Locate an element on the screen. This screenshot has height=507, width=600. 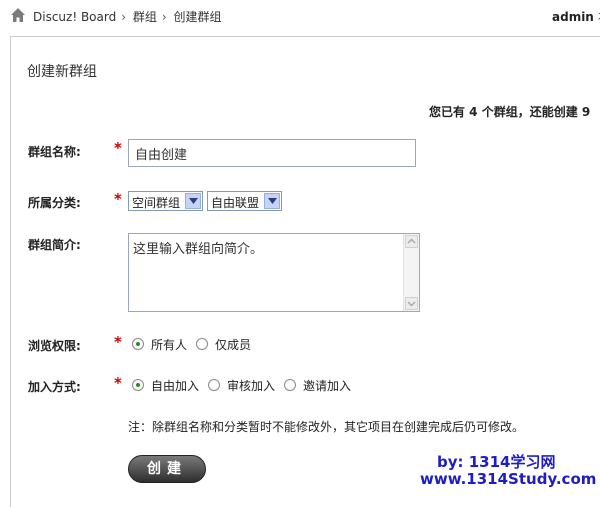
username: admin is located at coordinates (573, 17).